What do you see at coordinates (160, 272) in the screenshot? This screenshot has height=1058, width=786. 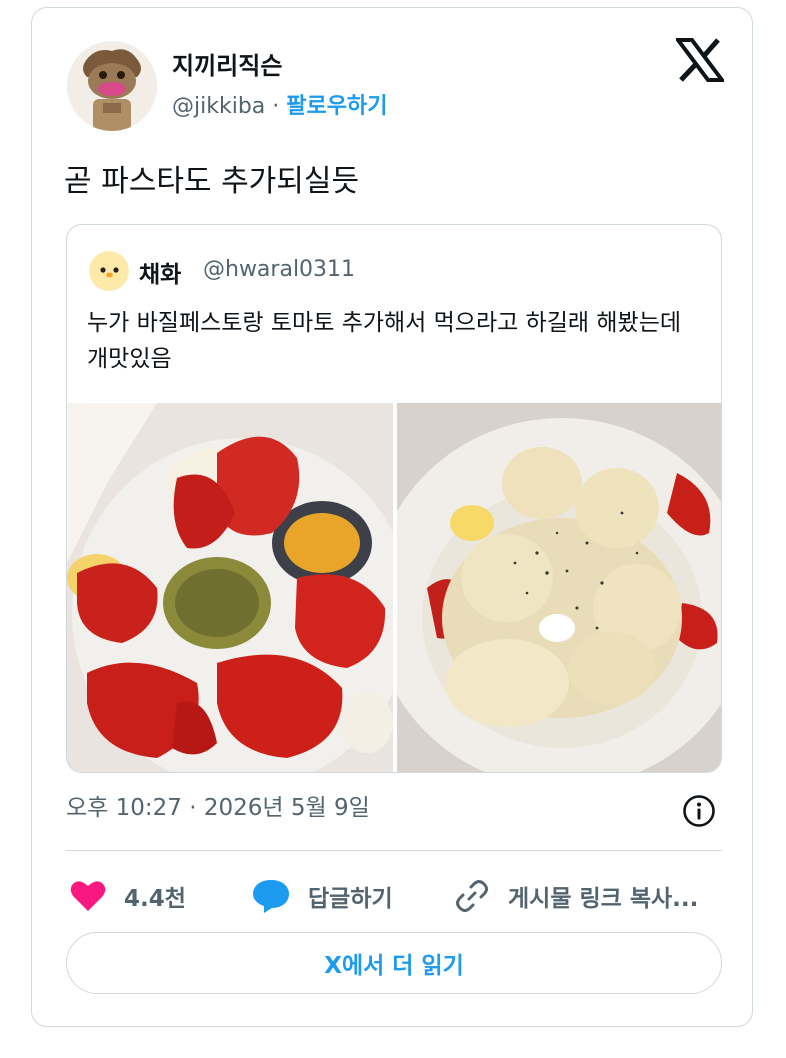 I see `quoted-author-name: 채화` at bounding box center [160, 272].